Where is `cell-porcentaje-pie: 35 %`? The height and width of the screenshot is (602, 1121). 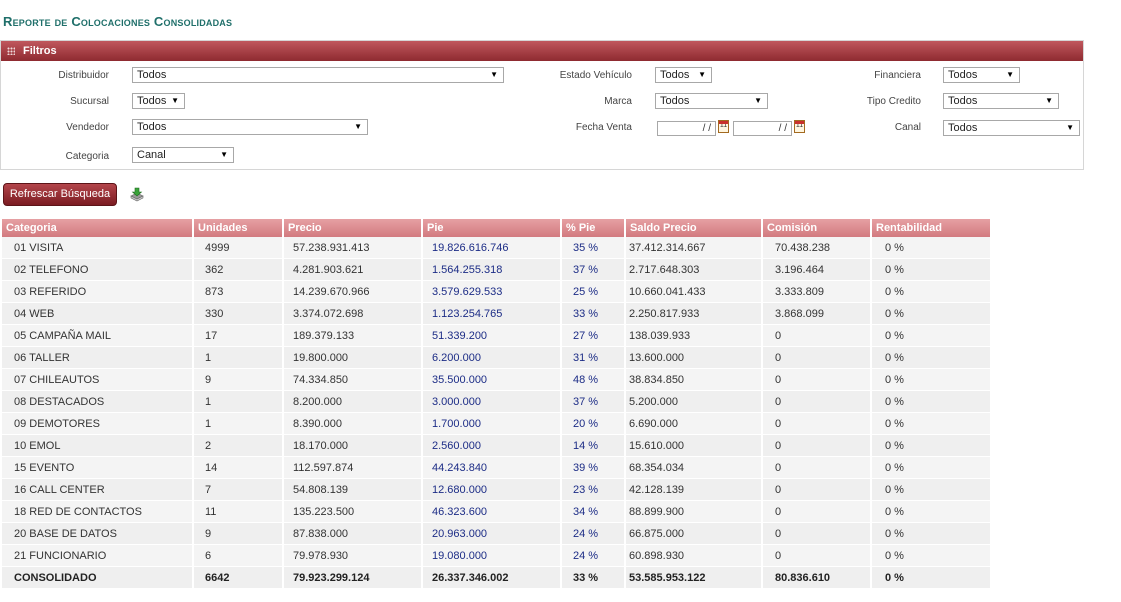 cell-porcentaje-pie: 35 % is located at coordinates (593, 248).